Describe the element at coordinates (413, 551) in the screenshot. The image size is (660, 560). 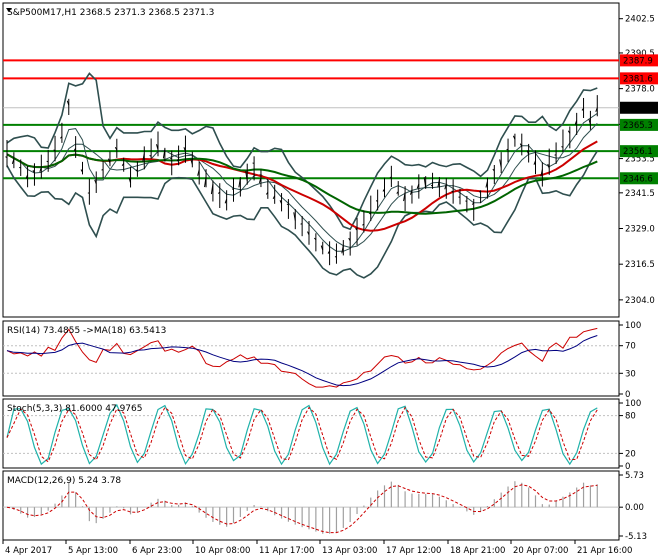
I see `time-tick-label: 17 Apr 12:00` at that location.